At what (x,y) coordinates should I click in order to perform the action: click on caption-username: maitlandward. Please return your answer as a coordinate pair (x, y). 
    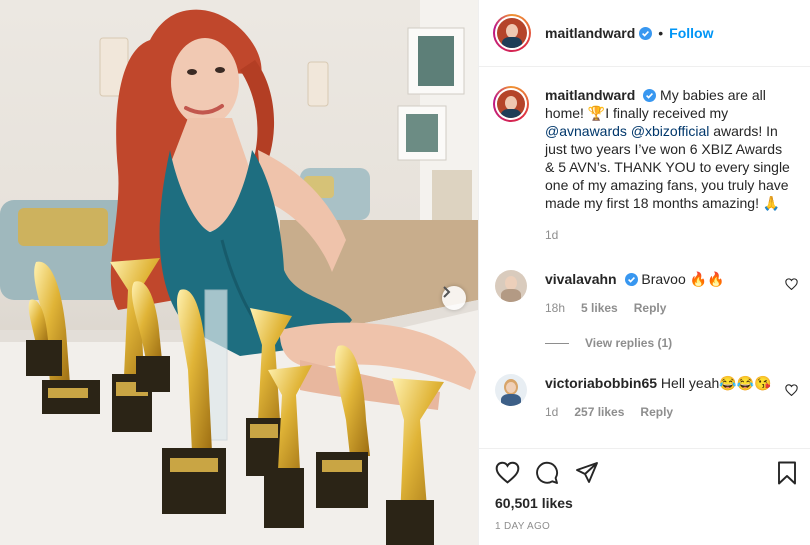
    Looking at the image, I should click on (590, 95).